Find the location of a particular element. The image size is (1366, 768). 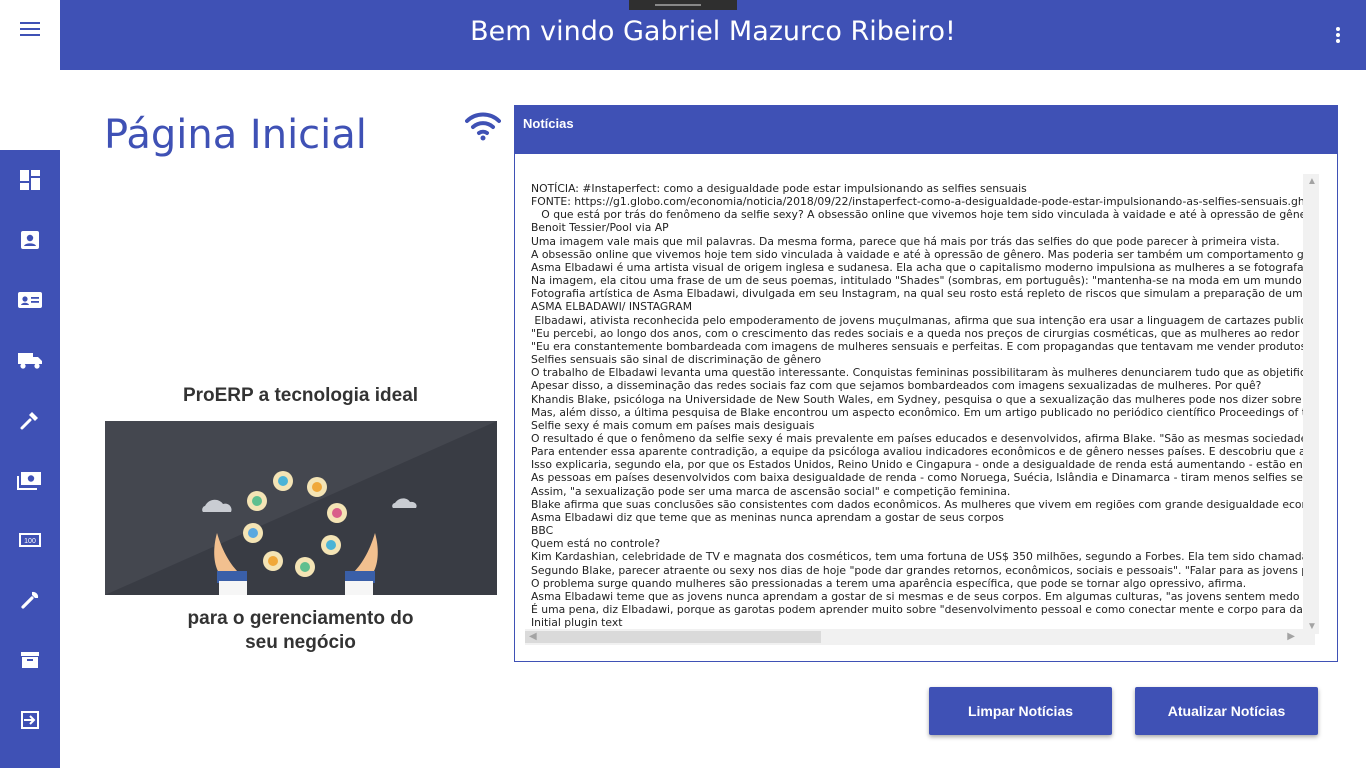

sidebar-item-contacts is located at coordinates (30, 240).